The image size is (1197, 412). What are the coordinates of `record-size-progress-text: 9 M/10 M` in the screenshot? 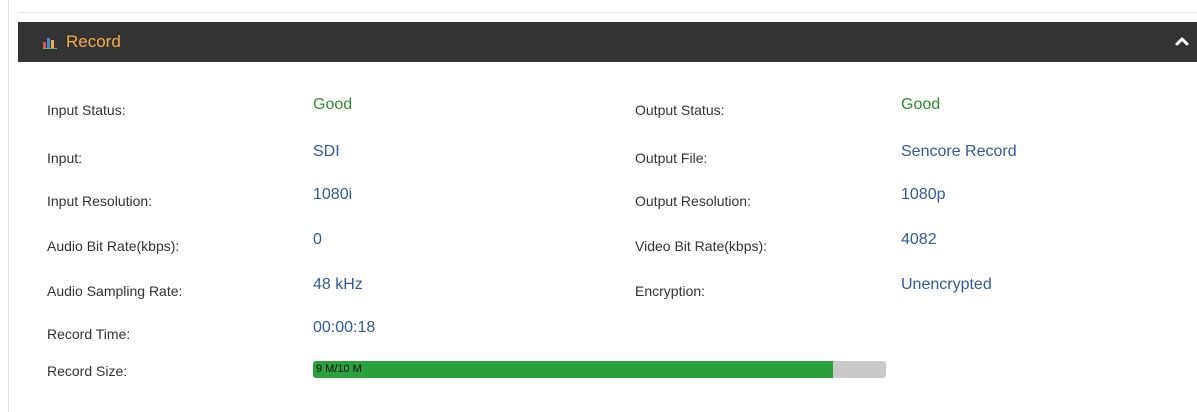 It's located at (339, 369).